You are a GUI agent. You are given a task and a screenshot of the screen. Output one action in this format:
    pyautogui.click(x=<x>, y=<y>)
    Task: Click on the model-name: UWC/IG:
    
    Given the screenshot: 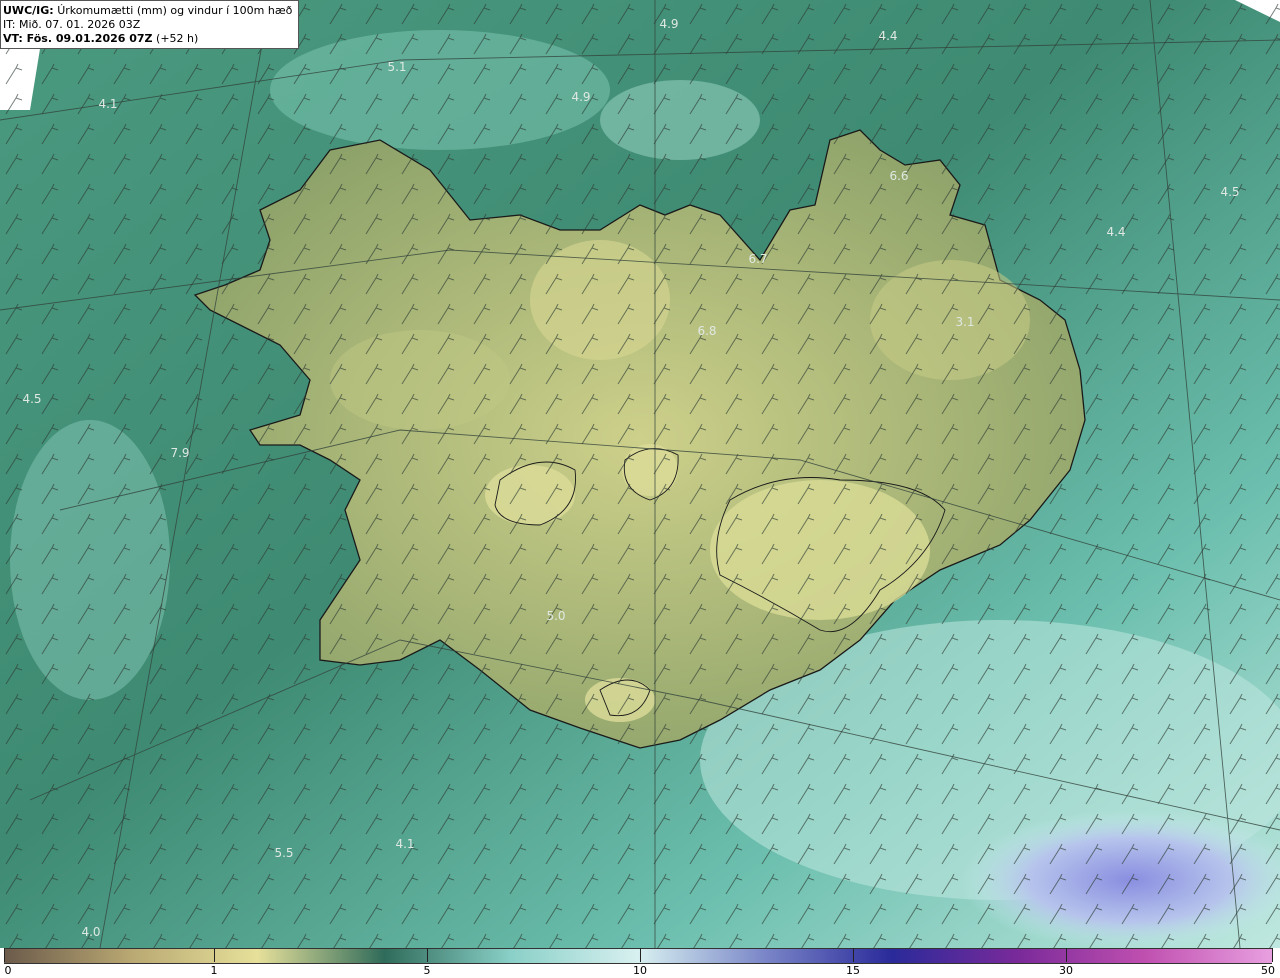 What is the action you would take?
    pyautogui.click(x=28, y=10)
    